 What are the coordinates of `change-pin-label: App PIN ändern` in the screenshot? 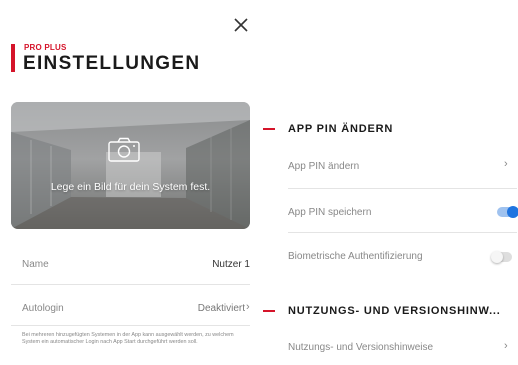 It's located at (323, 166).